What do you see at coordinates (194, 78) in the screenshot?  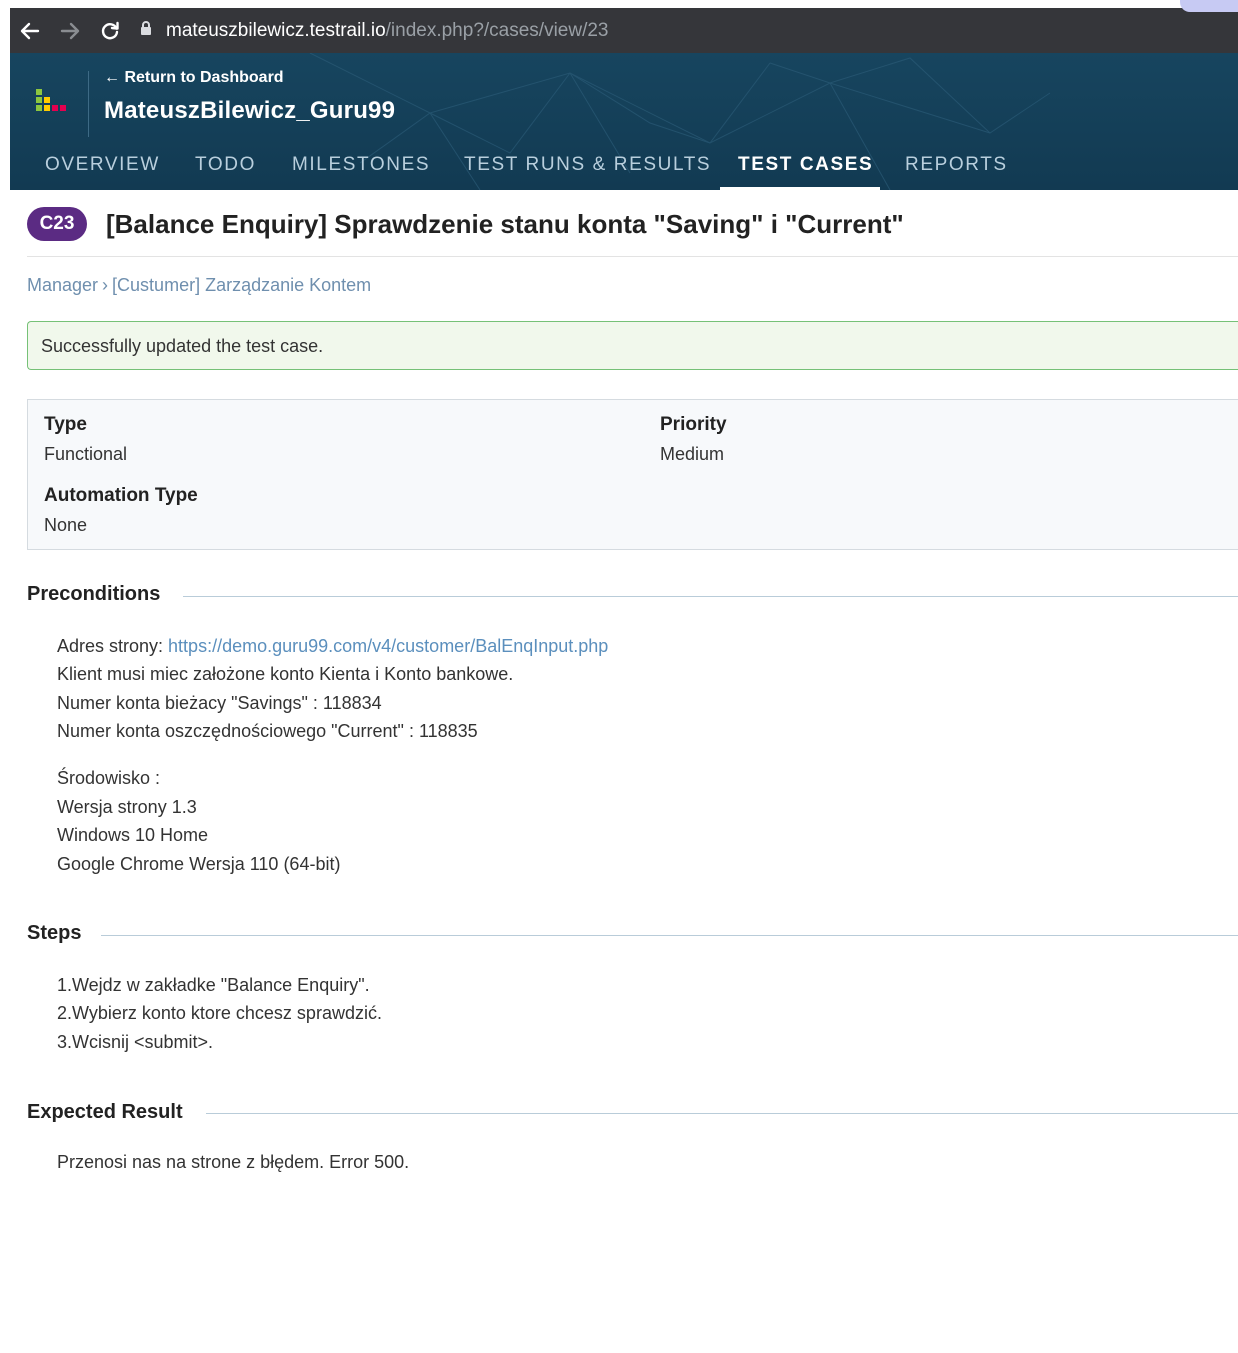 I see `return-to-dashboard-link: ← Return to Dashboard` at bounding box center [194, 78].